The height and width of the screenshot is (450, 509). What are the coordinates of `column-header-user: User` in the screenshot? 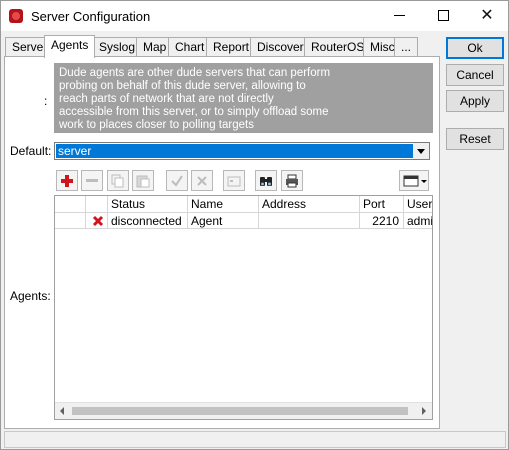 It's located at (418, 204).